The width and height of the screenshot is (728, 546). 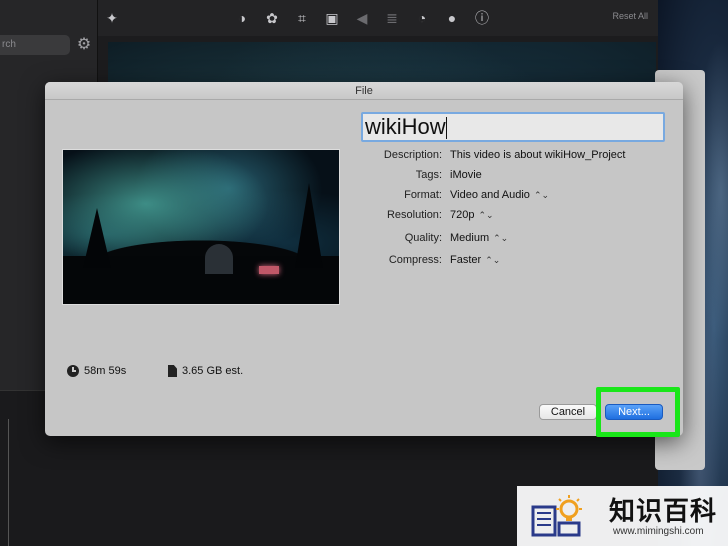 What do you see at coordinates (462, 215) in the screenshot?
I see `field-value: 720p` at bounding box center [462, 215].